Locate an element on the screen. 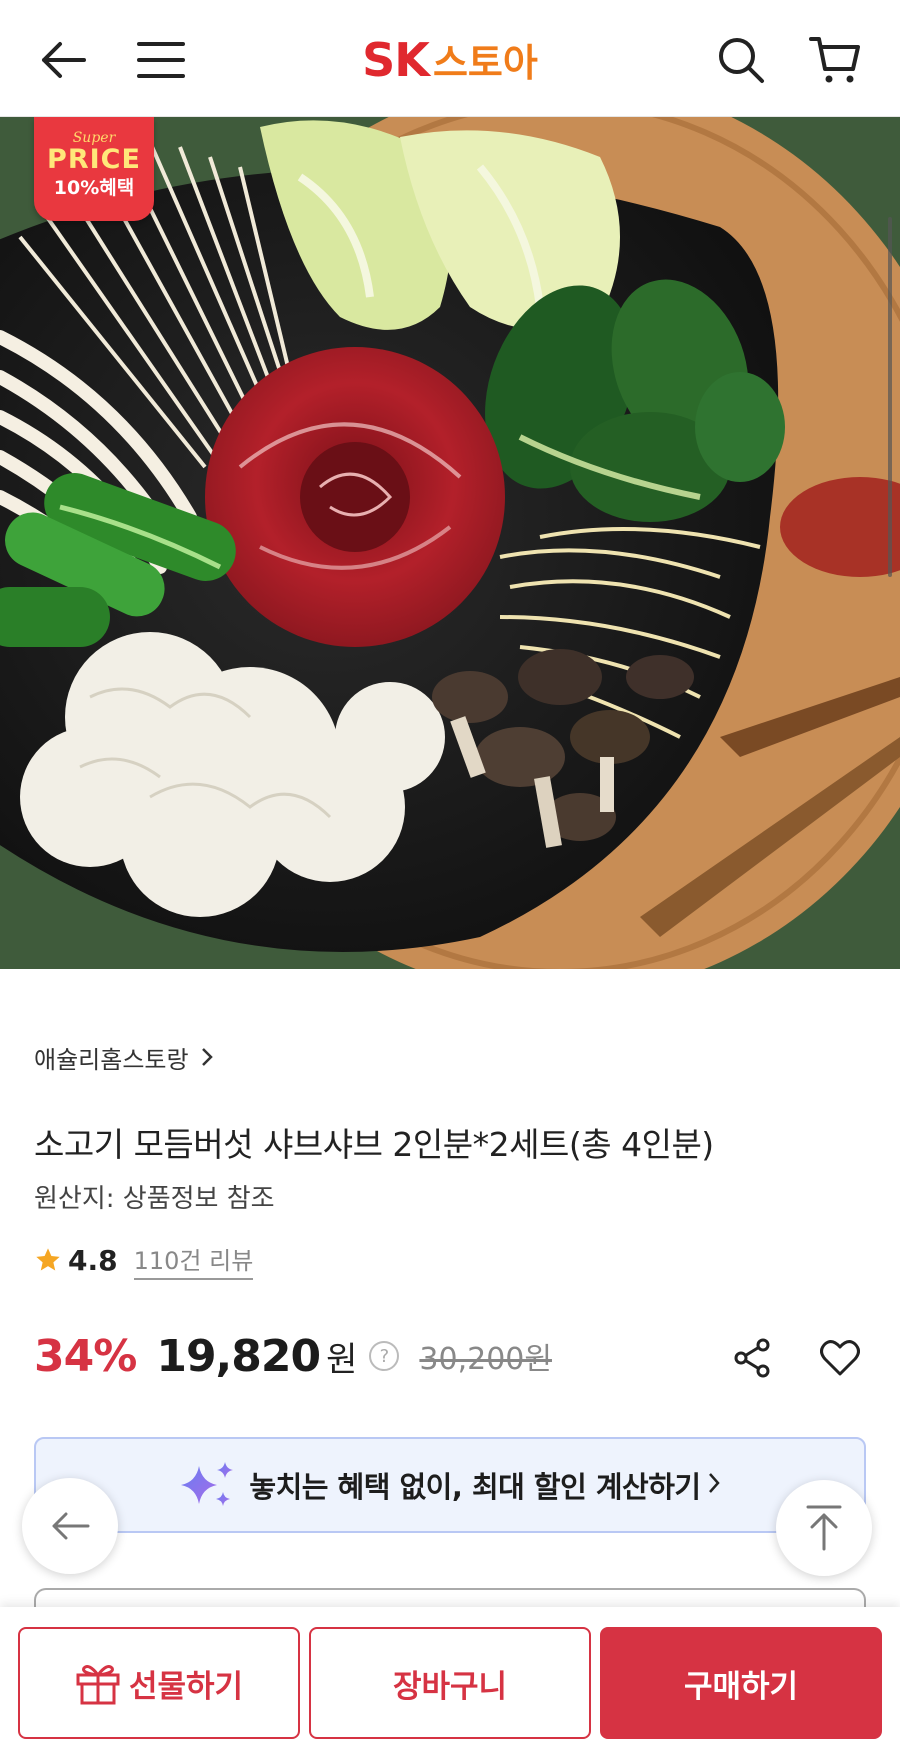  gift-button-label: 선물하기 is located at coordinates (186, 1686).